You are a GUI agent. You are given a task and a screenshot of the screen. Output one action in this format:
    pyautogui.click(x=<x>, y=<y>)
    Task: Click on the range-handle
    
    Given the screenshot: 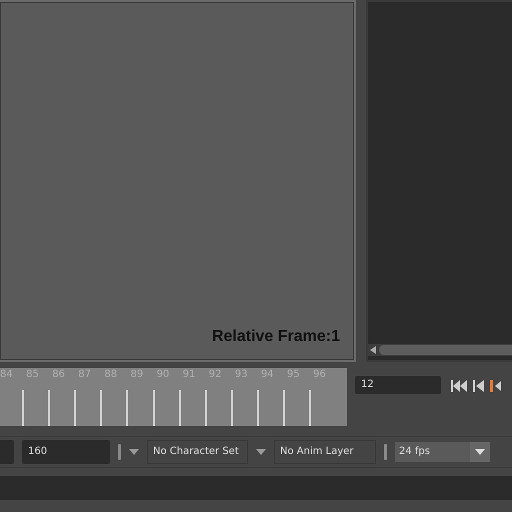 What is the action you would take?
    pyautogui.click(x=119, y=452)
    